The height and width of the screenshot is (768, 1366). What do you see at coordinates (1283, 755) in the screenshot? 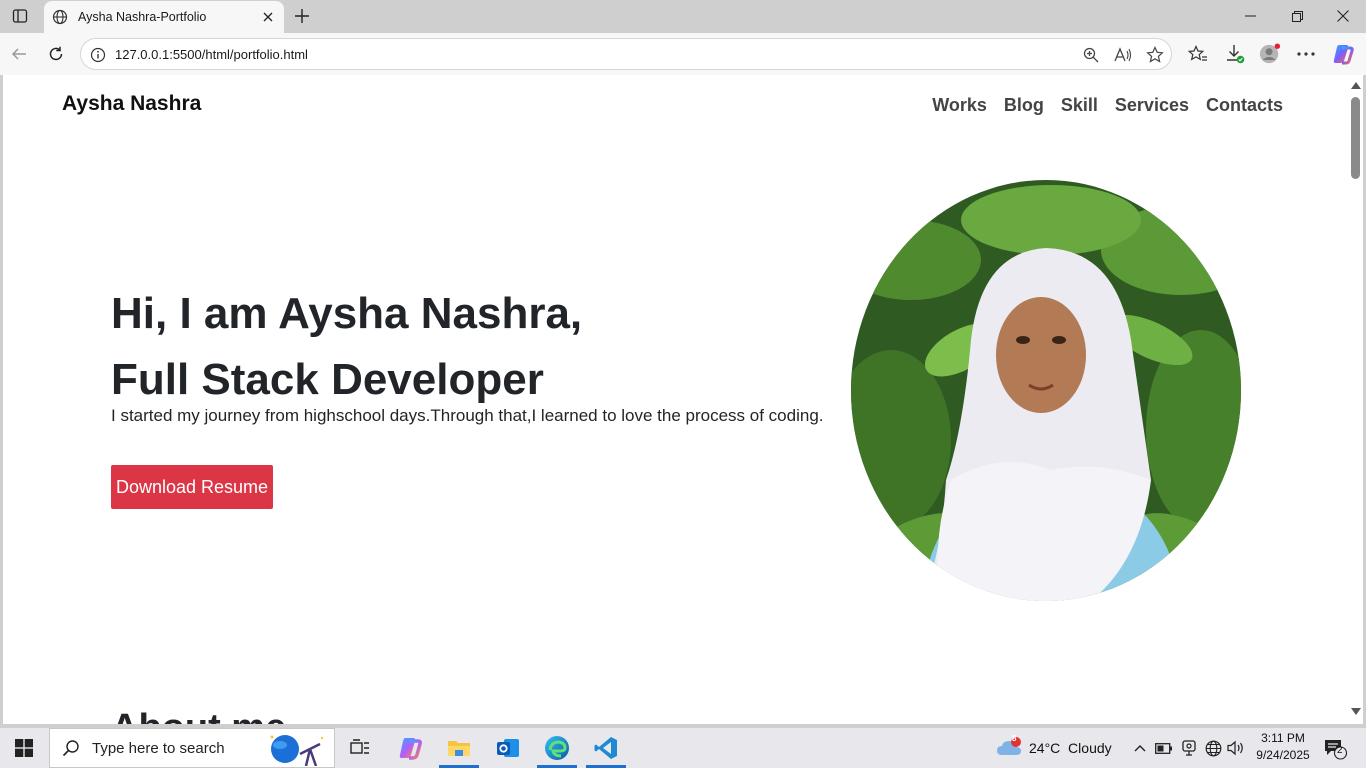
I see `clock-date: 9/24/2025` at bounding box center [1283, 755].